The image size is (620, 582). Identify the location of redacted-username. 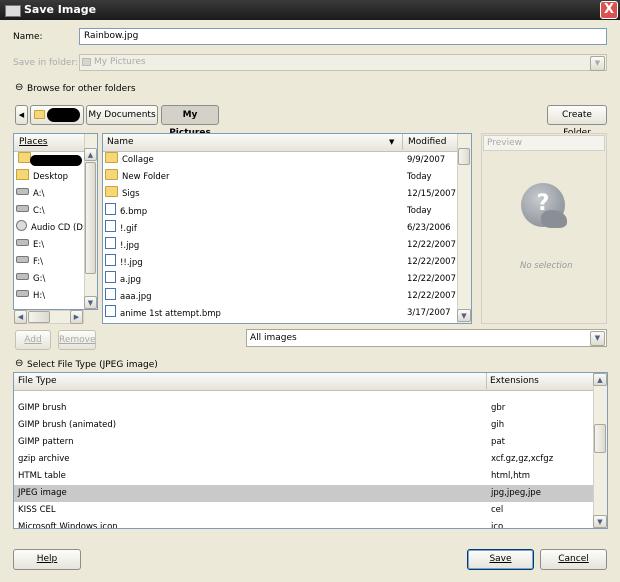
(63, 115).